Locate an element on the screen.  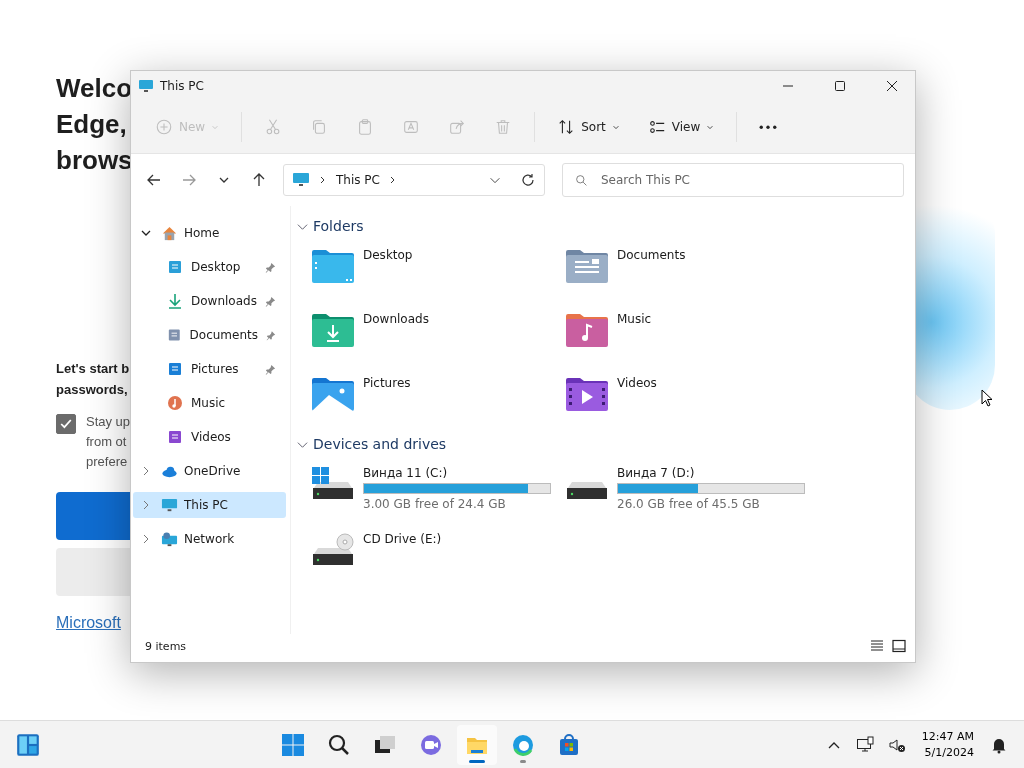
music-icon is located at coordinates (175, 403).